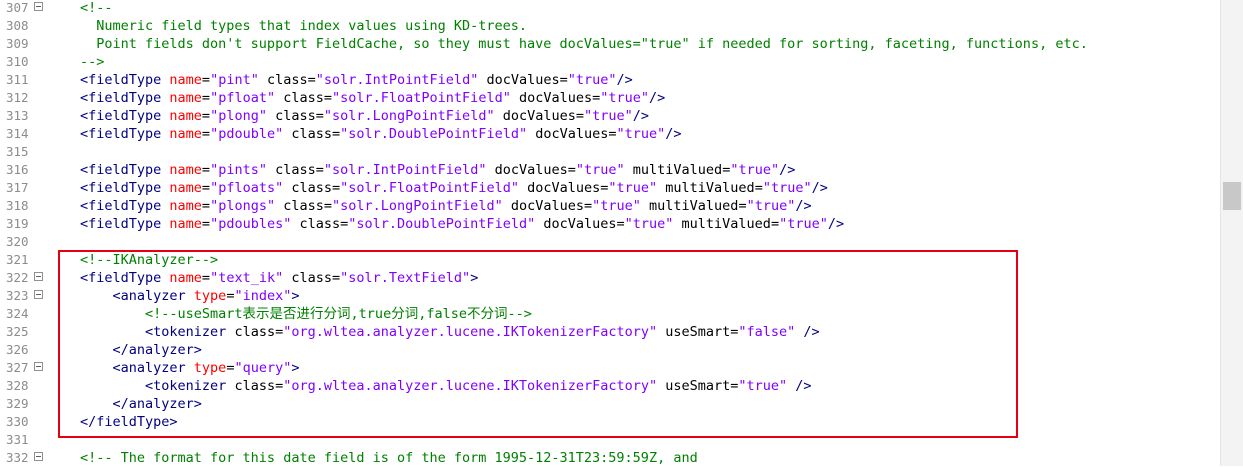 This screenshot has width=1243, height=467. What do you see at coordinates (767, 332) in the screenshot?
I see `code-token-val: "false"` at bounding box center [767, 332].